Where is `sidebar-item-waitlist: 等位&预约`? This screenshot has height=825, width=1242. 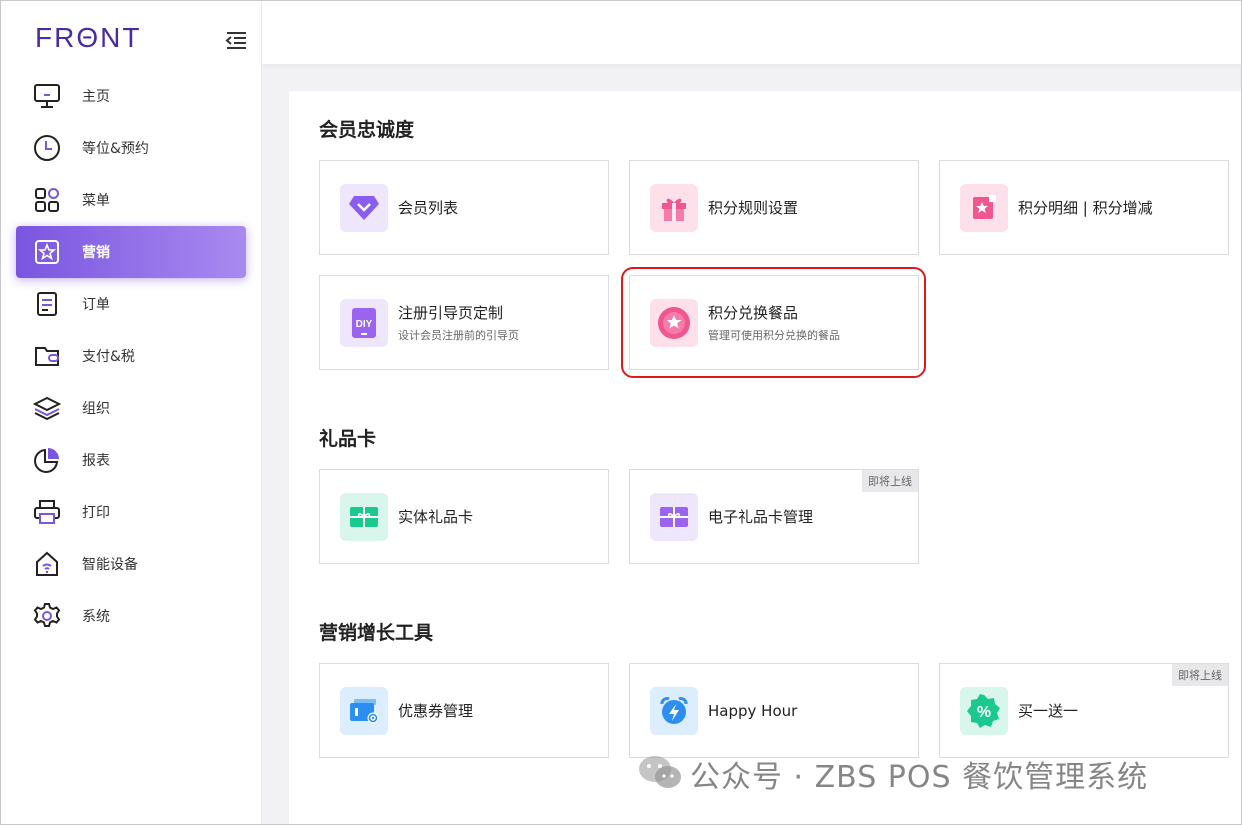 sidebar-item-waitlist: 等位&预约 is located at coordinates (131, 148).